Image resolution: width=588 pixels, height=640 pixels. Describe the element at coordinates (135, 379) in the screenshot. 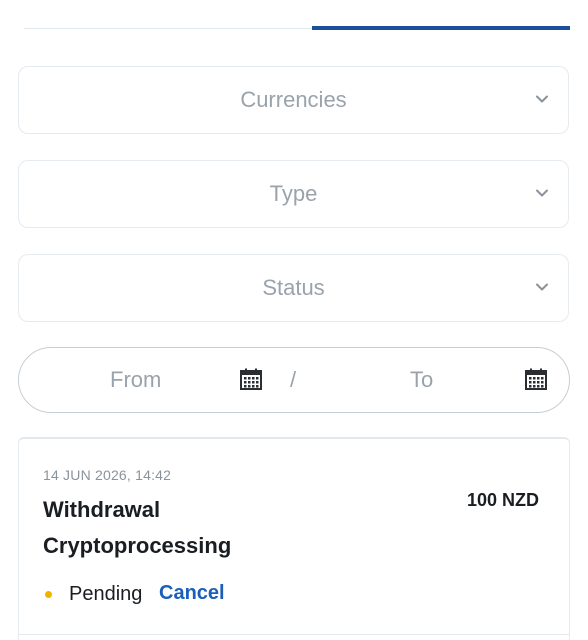

I see `date-from-field: From` at that location.